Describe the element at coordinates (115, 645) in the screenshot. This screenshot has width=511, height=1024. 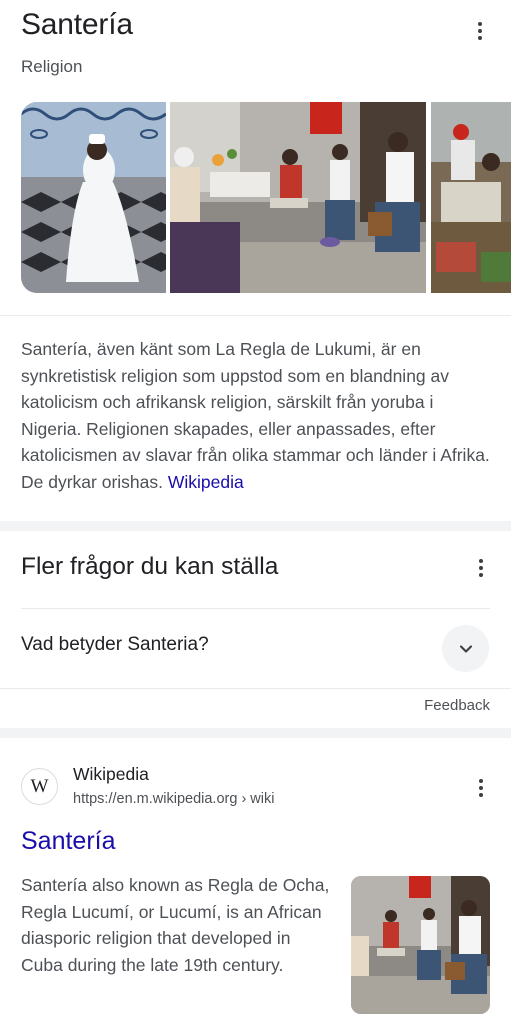
I see `related-question: Vad betyder Santeria?` at that location.